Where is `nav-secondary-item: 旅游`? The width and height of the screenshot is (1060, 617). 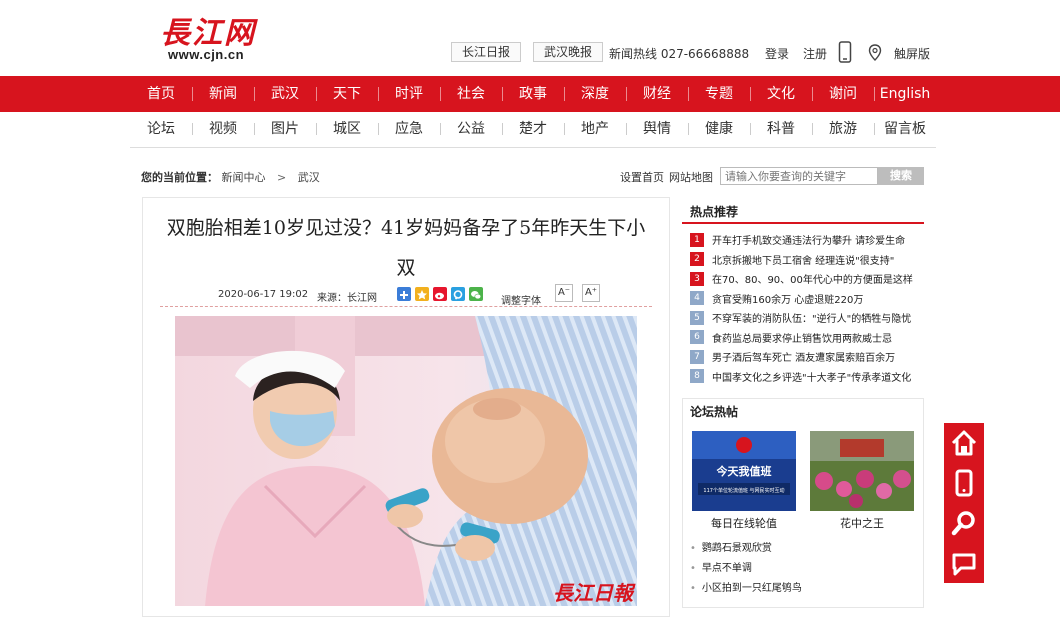
nav-secondary-item: 旅游 is located at coordinates (843, 129).